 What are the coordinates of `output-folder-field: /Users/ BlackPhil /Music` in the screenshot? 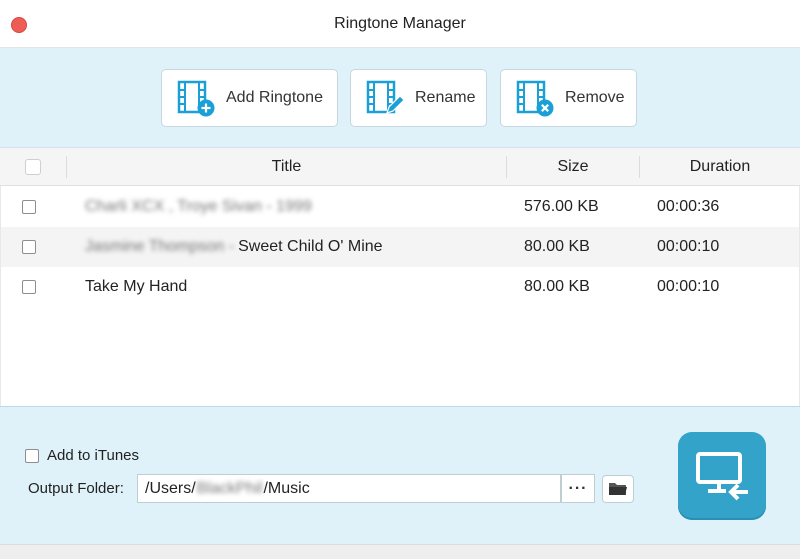 It's located at (349, 488).